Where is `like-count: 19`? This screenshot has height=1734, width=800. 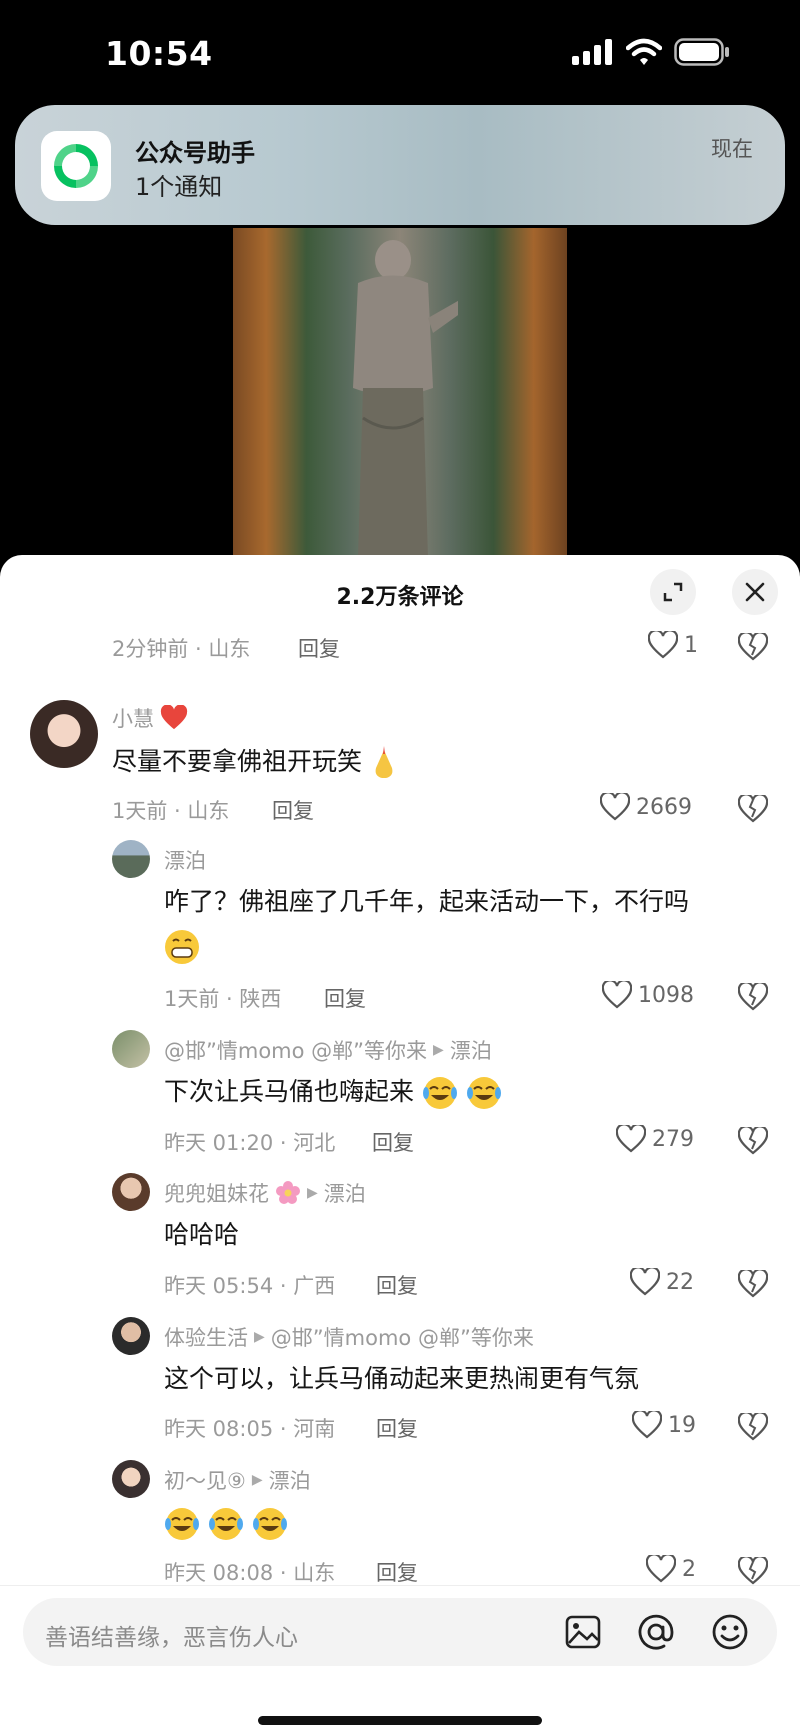
like-count: 19 is located at coordinates (682, 1425).